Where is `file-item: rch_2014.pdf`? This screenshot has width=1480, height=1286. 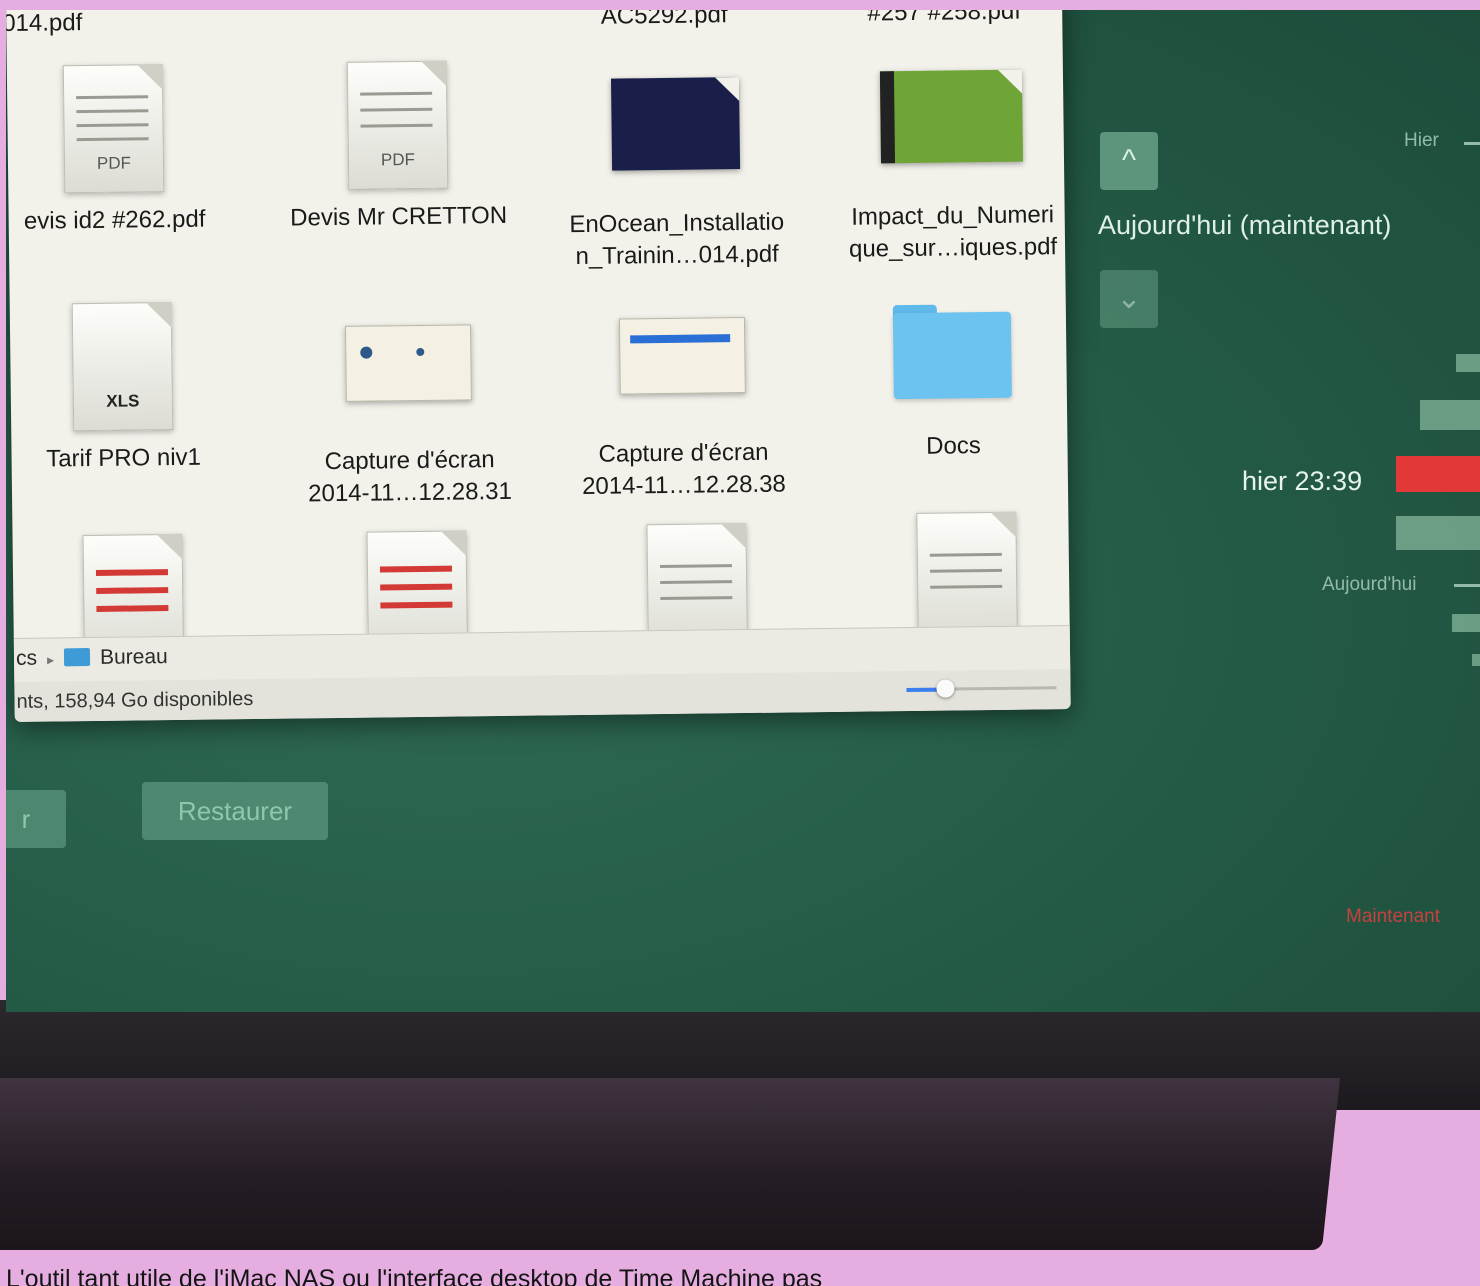
file-item: rch_2014.pdf is located at coordinates (74, 26).